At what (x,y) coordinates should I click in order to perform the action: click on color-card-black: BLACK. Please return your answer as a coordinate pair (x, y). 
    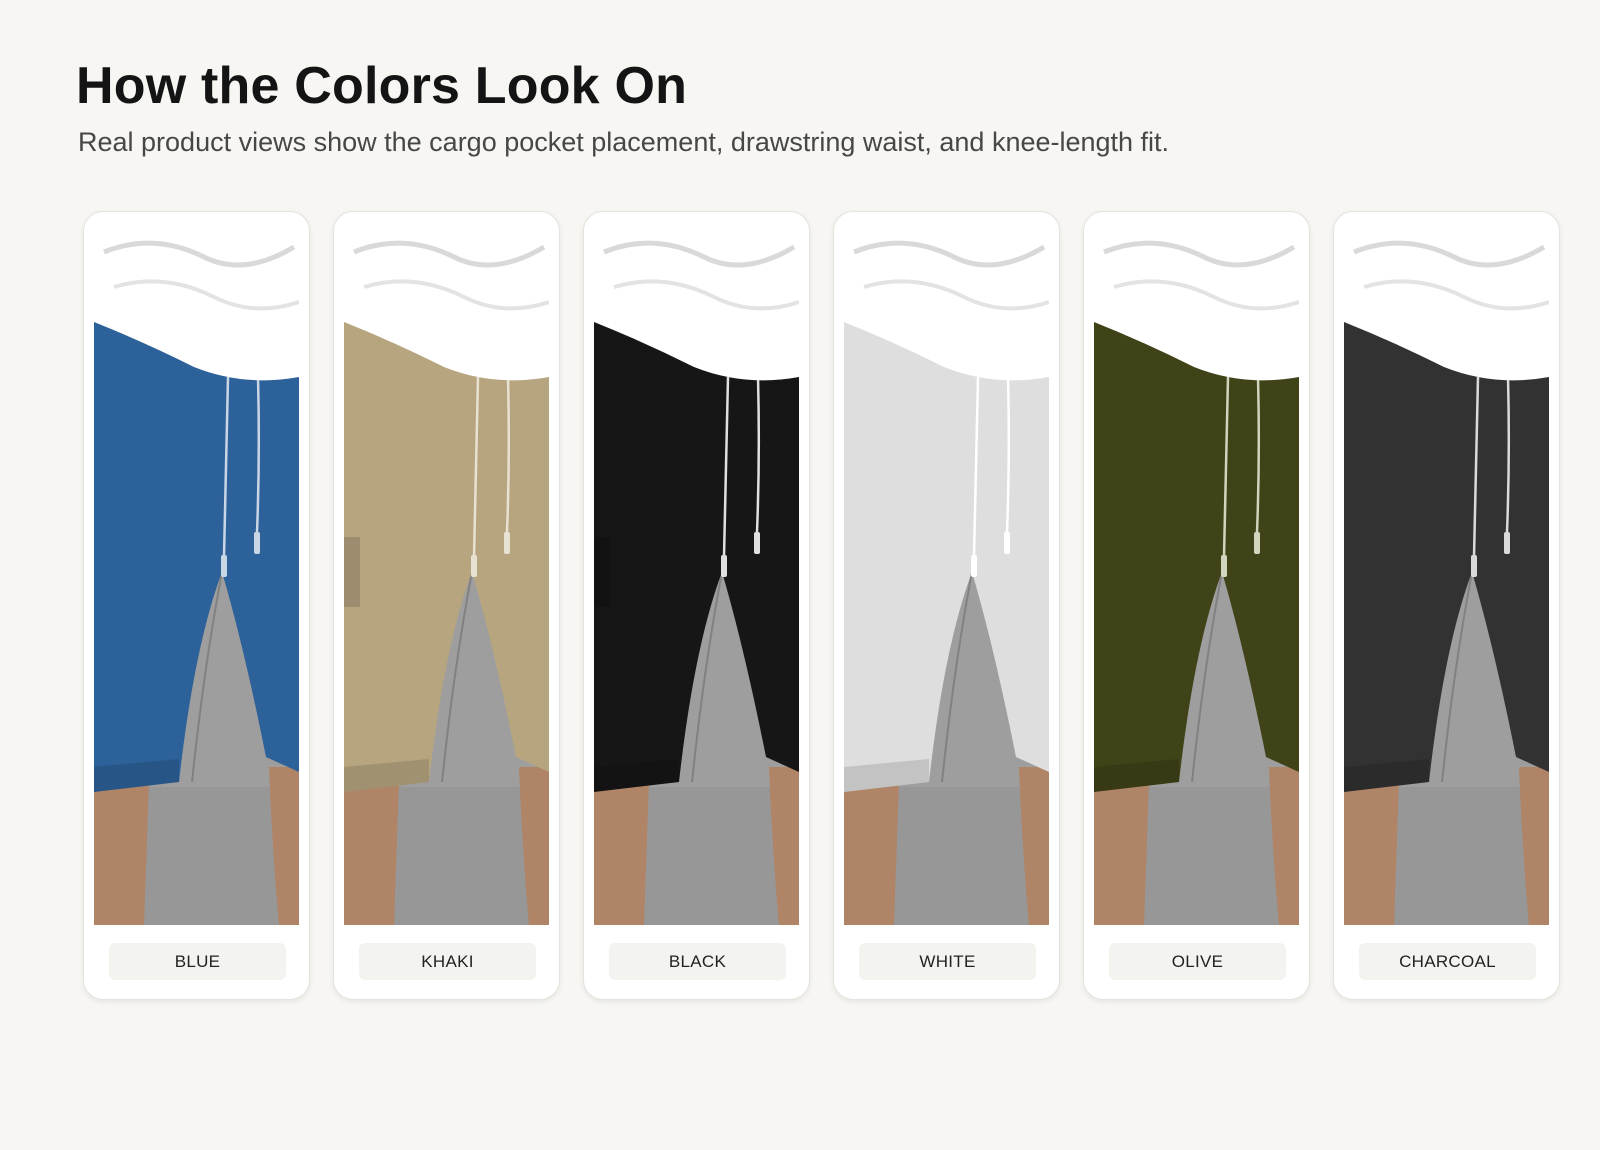
    Looking at the image, I should click on (696, 605).